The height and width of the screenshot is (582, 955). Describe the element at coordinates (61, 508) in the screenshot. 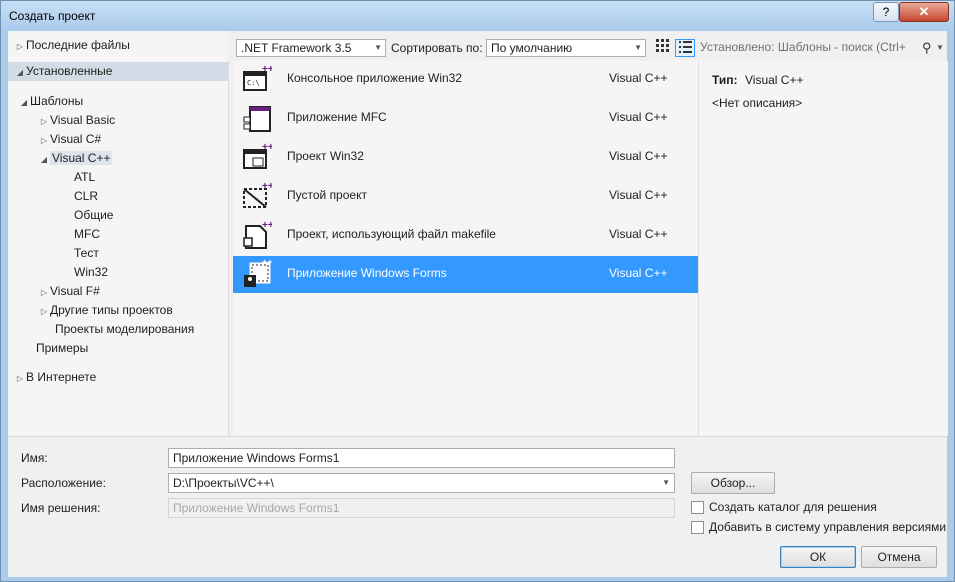

I see `solution-name-label: Имя решения:` at that location.